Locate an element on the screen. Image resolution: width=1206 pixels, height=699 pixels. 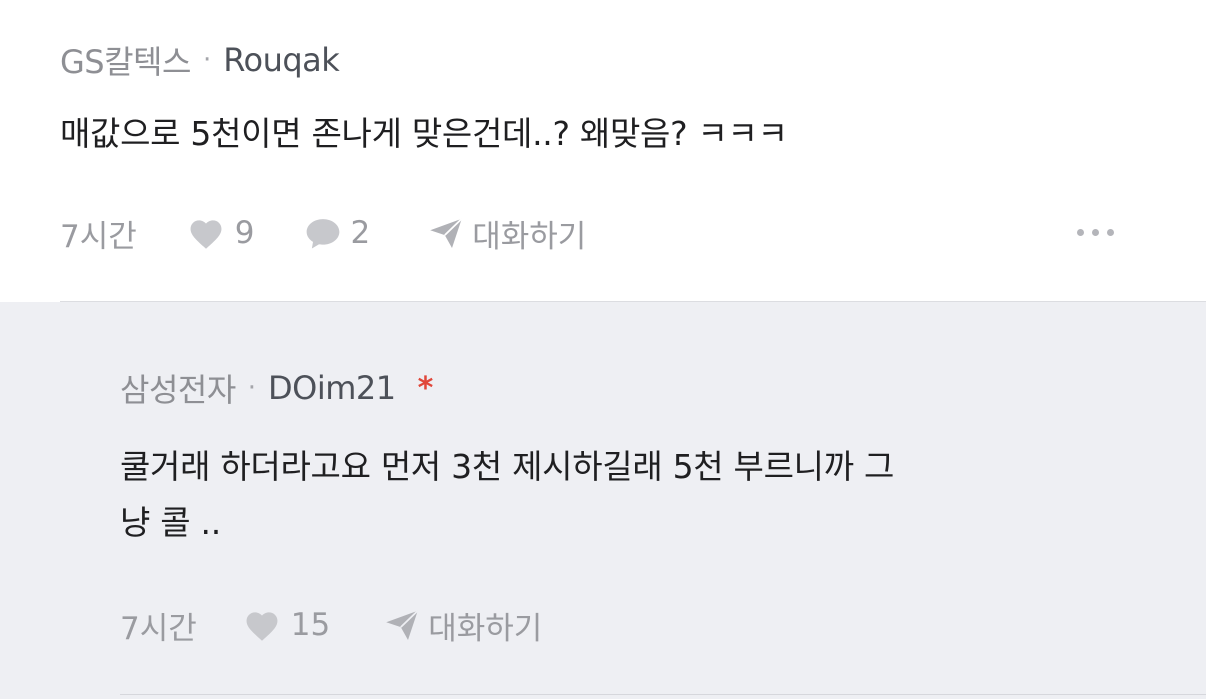
like-button: 9 is located at coordinates (221, 233).